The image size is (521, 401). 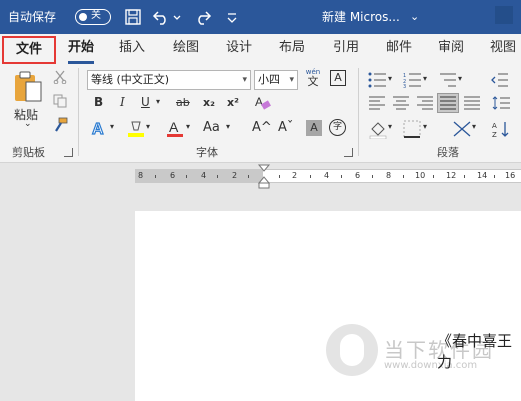 I want to click on paste-icon, so click(x=28, y=87).